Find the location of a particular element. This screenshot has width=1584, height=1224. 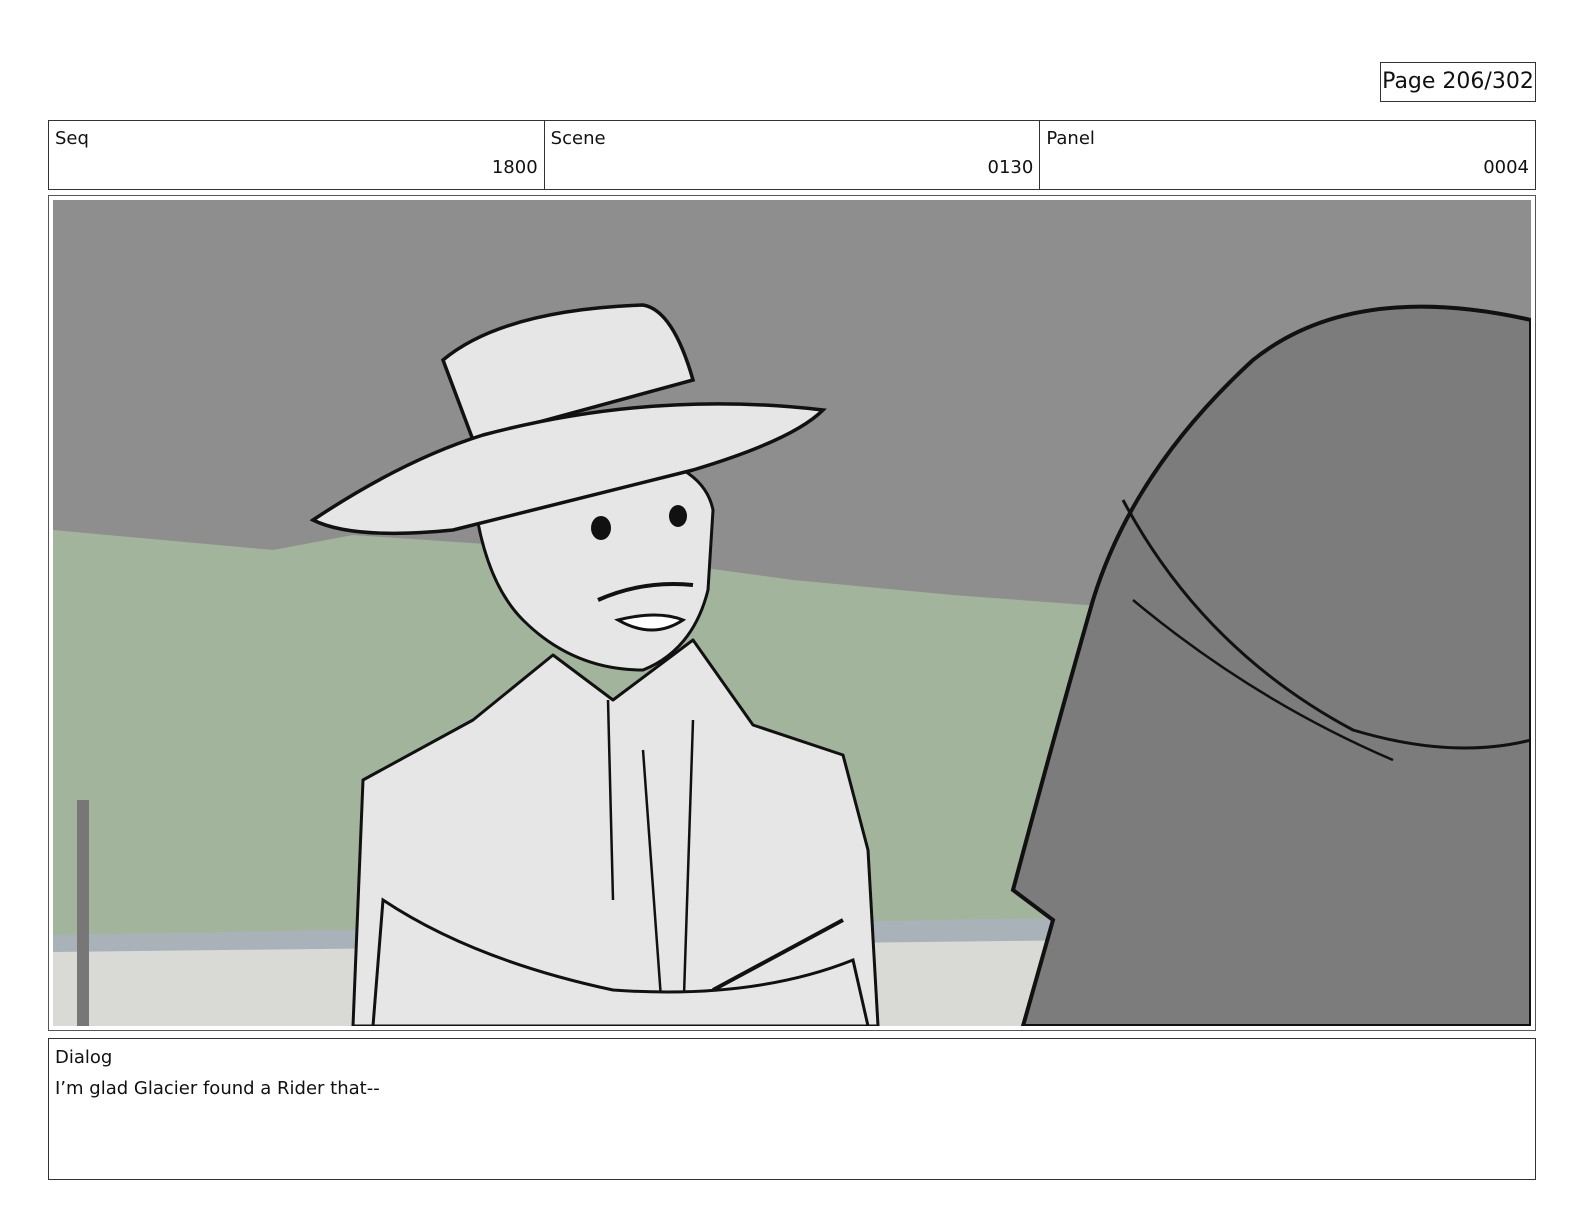

right-eye is located at coordinates (678, 516).